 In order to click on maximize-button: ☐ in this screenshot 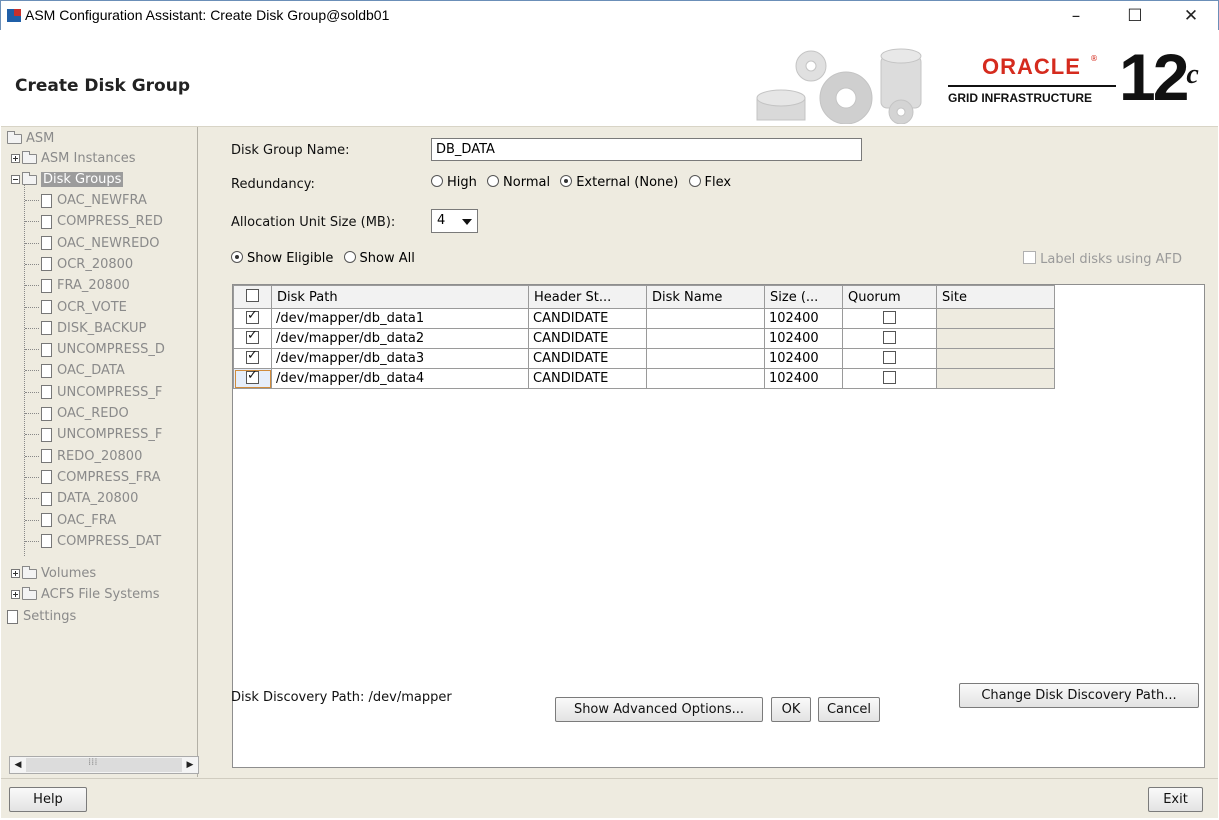, I will do `click(1135, 16)`.